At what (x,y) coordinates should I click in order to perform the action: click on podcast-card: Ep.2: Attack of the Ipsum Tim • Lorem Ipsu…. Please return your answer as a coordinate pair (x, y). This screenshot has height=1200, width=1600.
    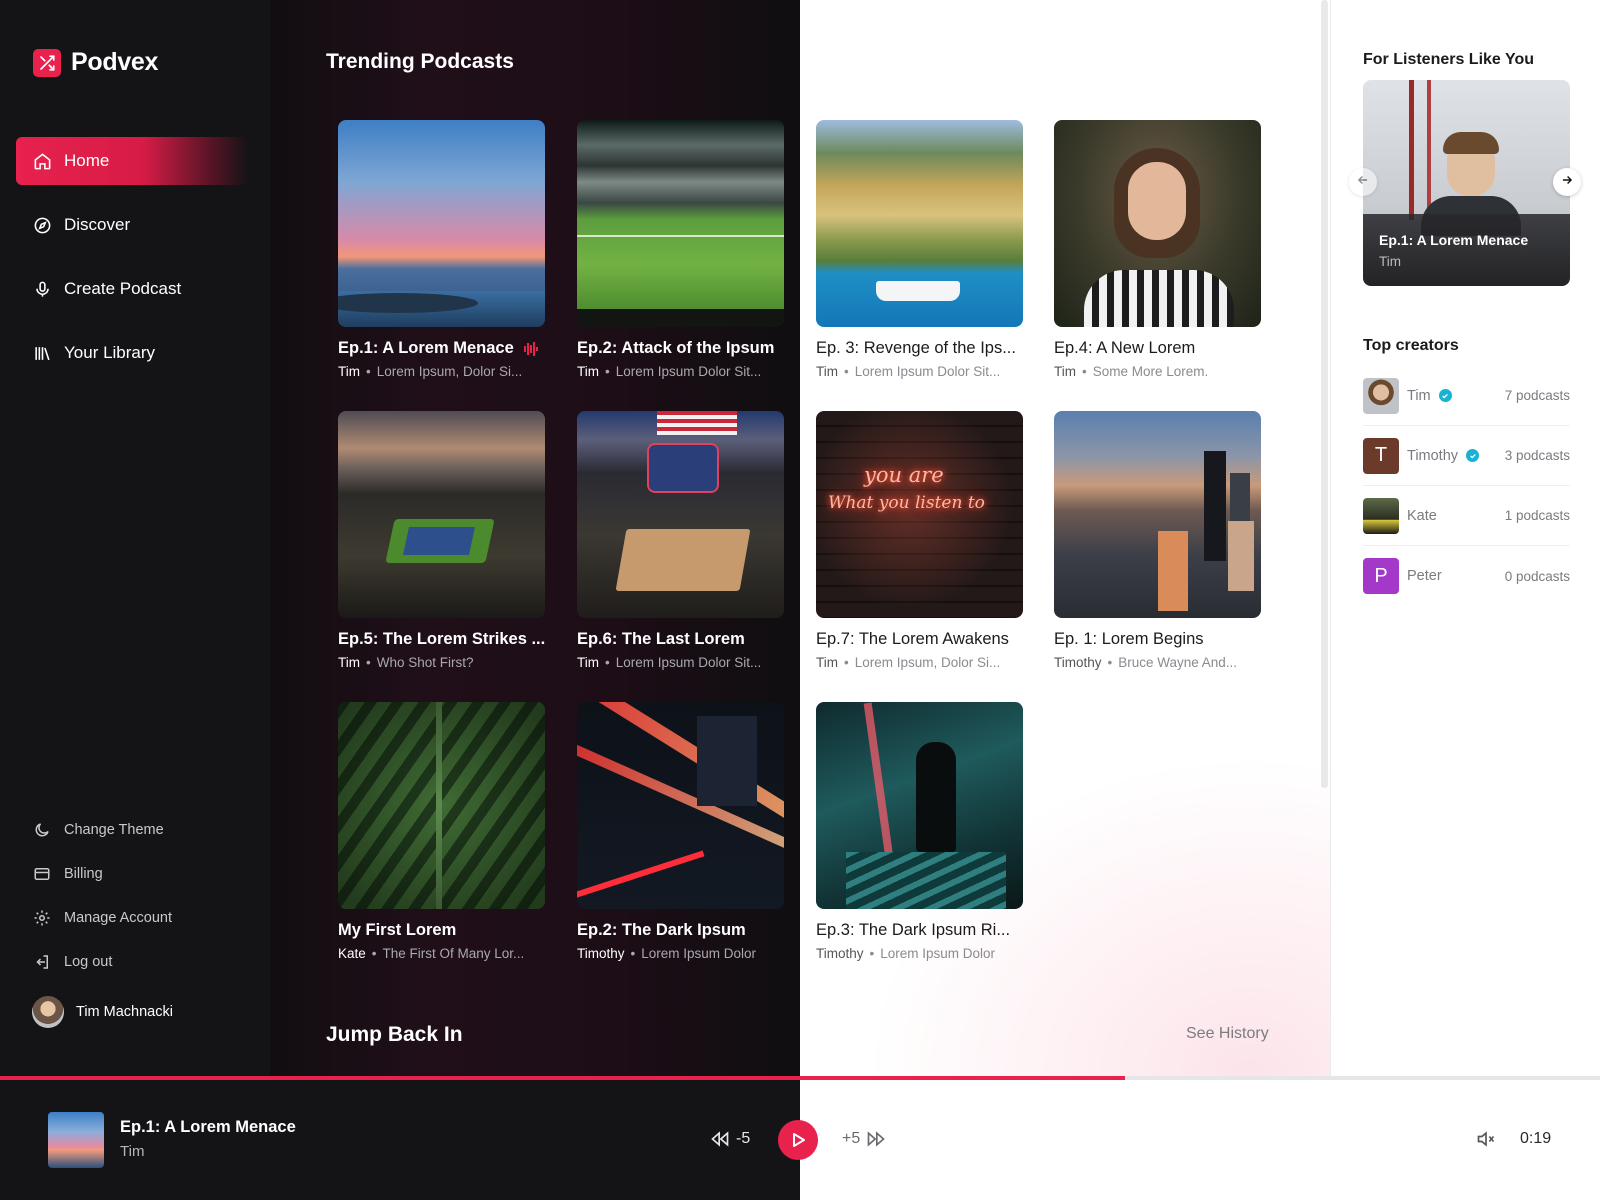
    Looking at the image, I should click on (680, 249).